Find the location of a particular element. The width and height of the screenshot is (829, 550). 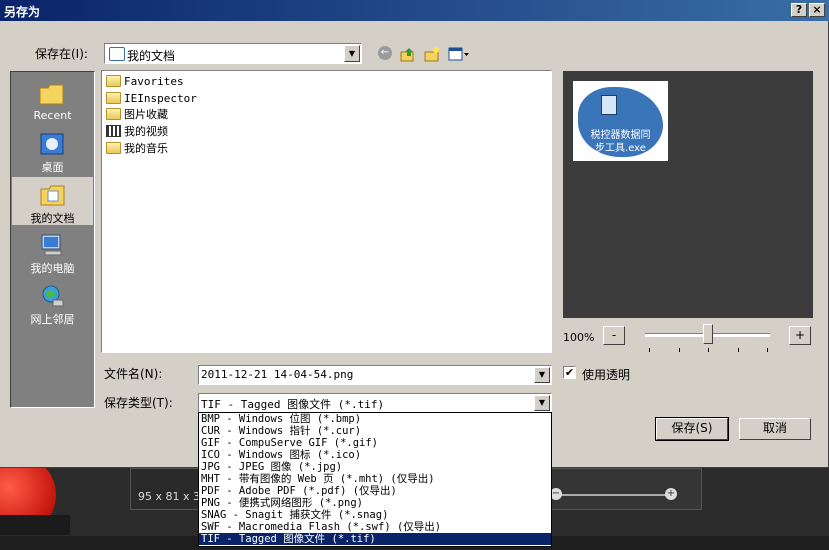

my-documents-icon is located at coordinates (117, 54).